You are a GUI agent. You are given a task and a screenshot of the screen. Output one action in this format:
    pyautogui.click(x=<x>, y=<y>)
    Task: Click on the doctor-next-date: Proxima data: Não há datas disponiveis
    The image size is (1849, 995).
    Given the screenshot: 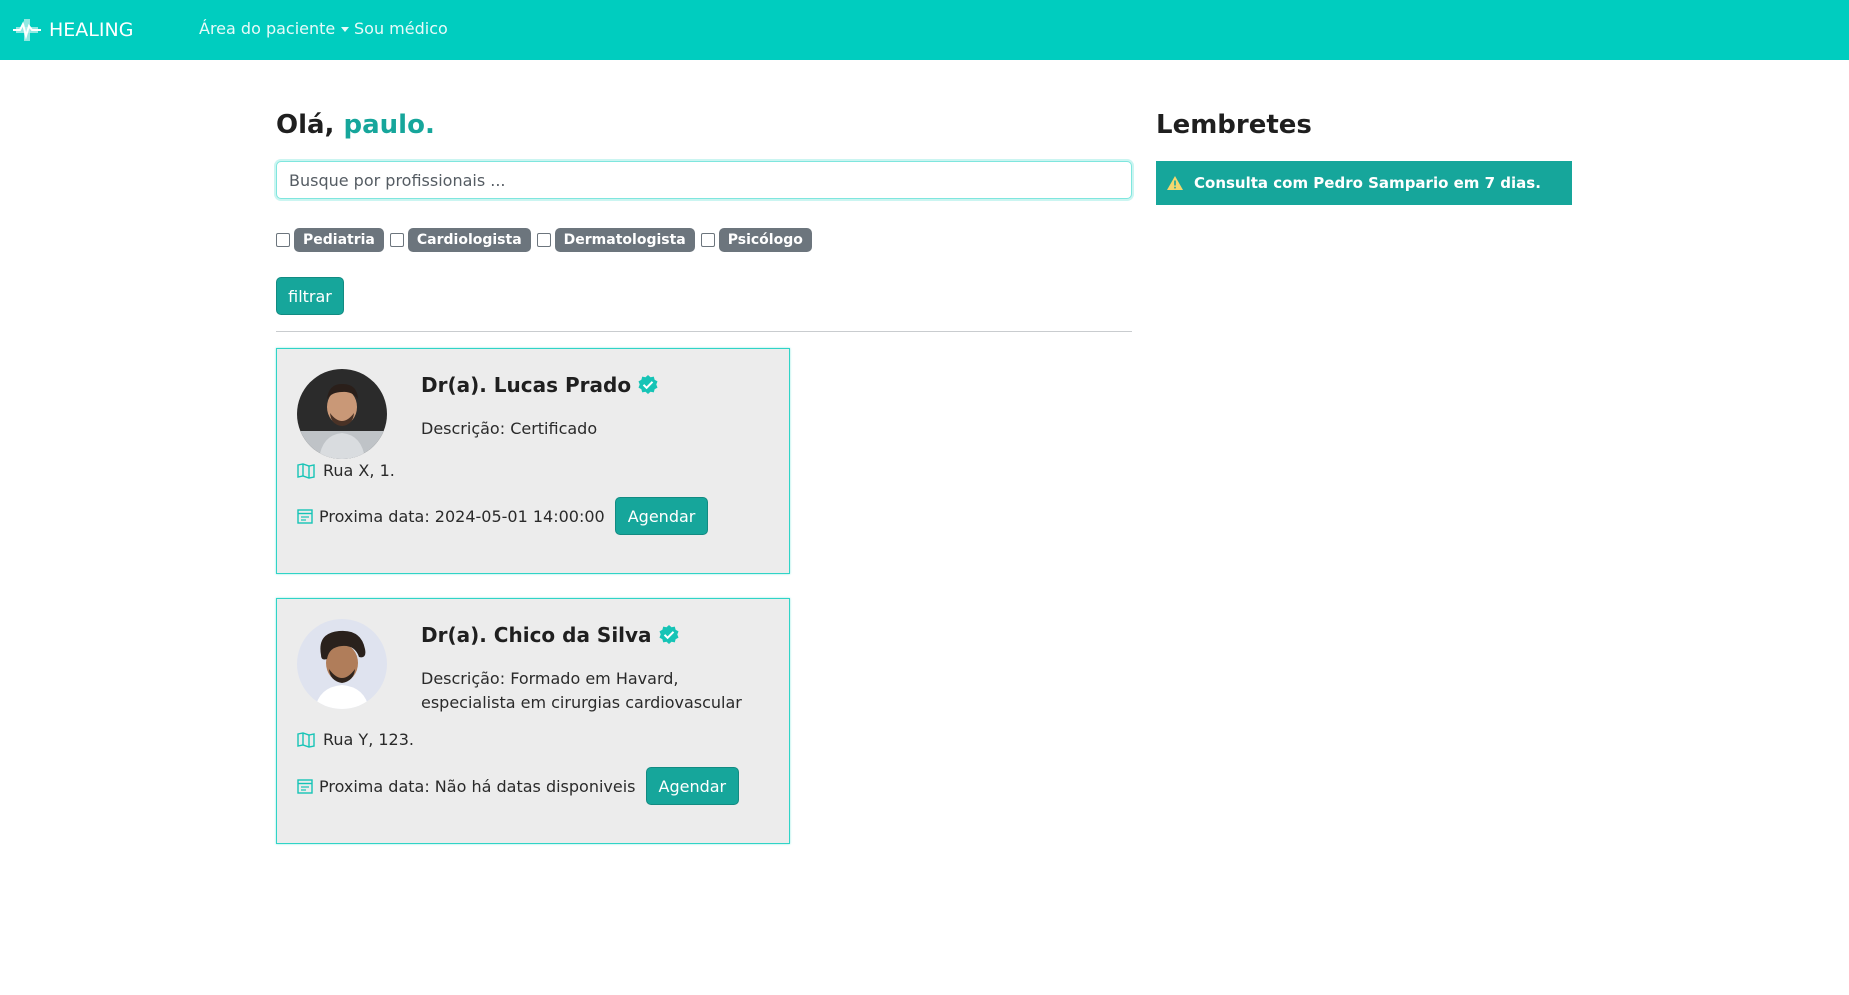 What is the action you would take?
    pyautogui.click(x=477, y=786)
    